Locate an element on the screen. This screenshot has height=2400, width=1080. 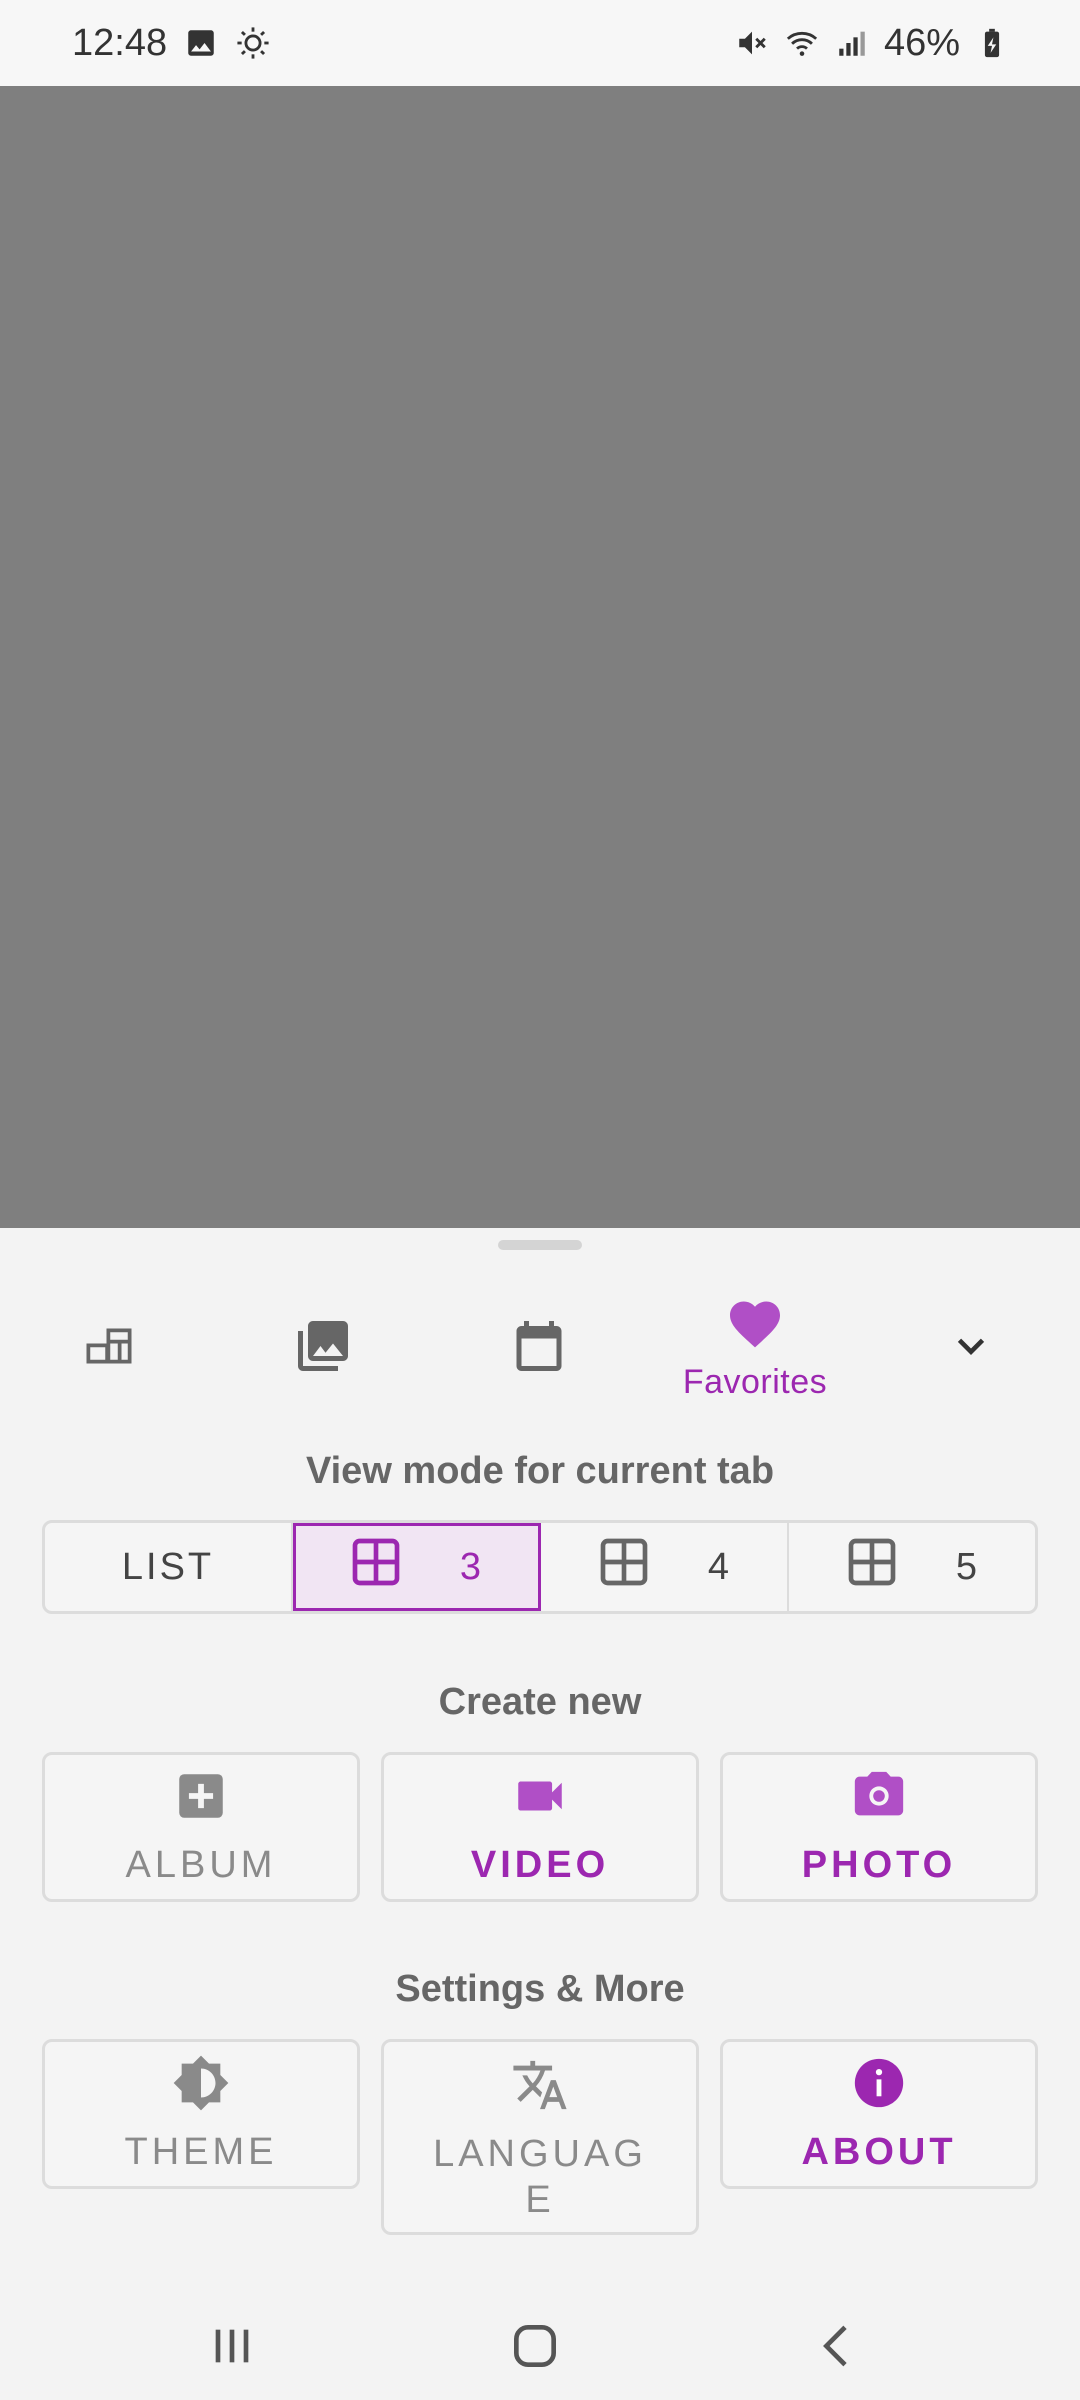
tab-favorites-label: Favorites is located at coordinates (755, 1382).